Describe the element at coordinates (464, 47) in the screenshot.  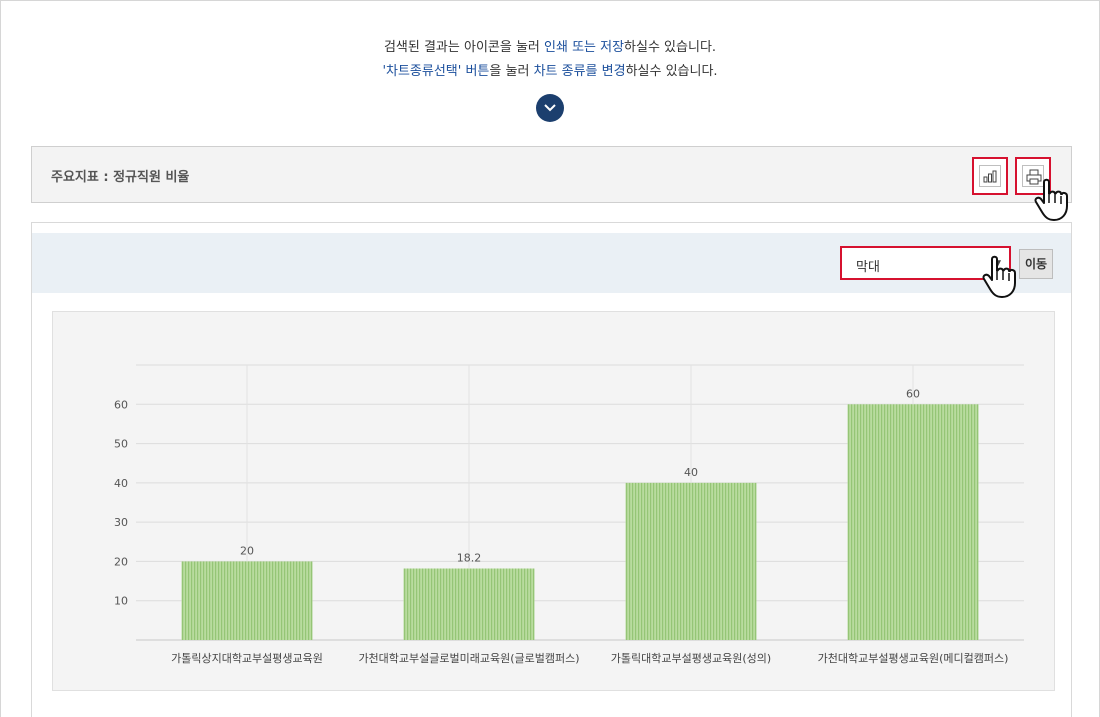
I see `intro-line-1-text-a: 검색된 결과는 아이콘을 눌러` at that location.